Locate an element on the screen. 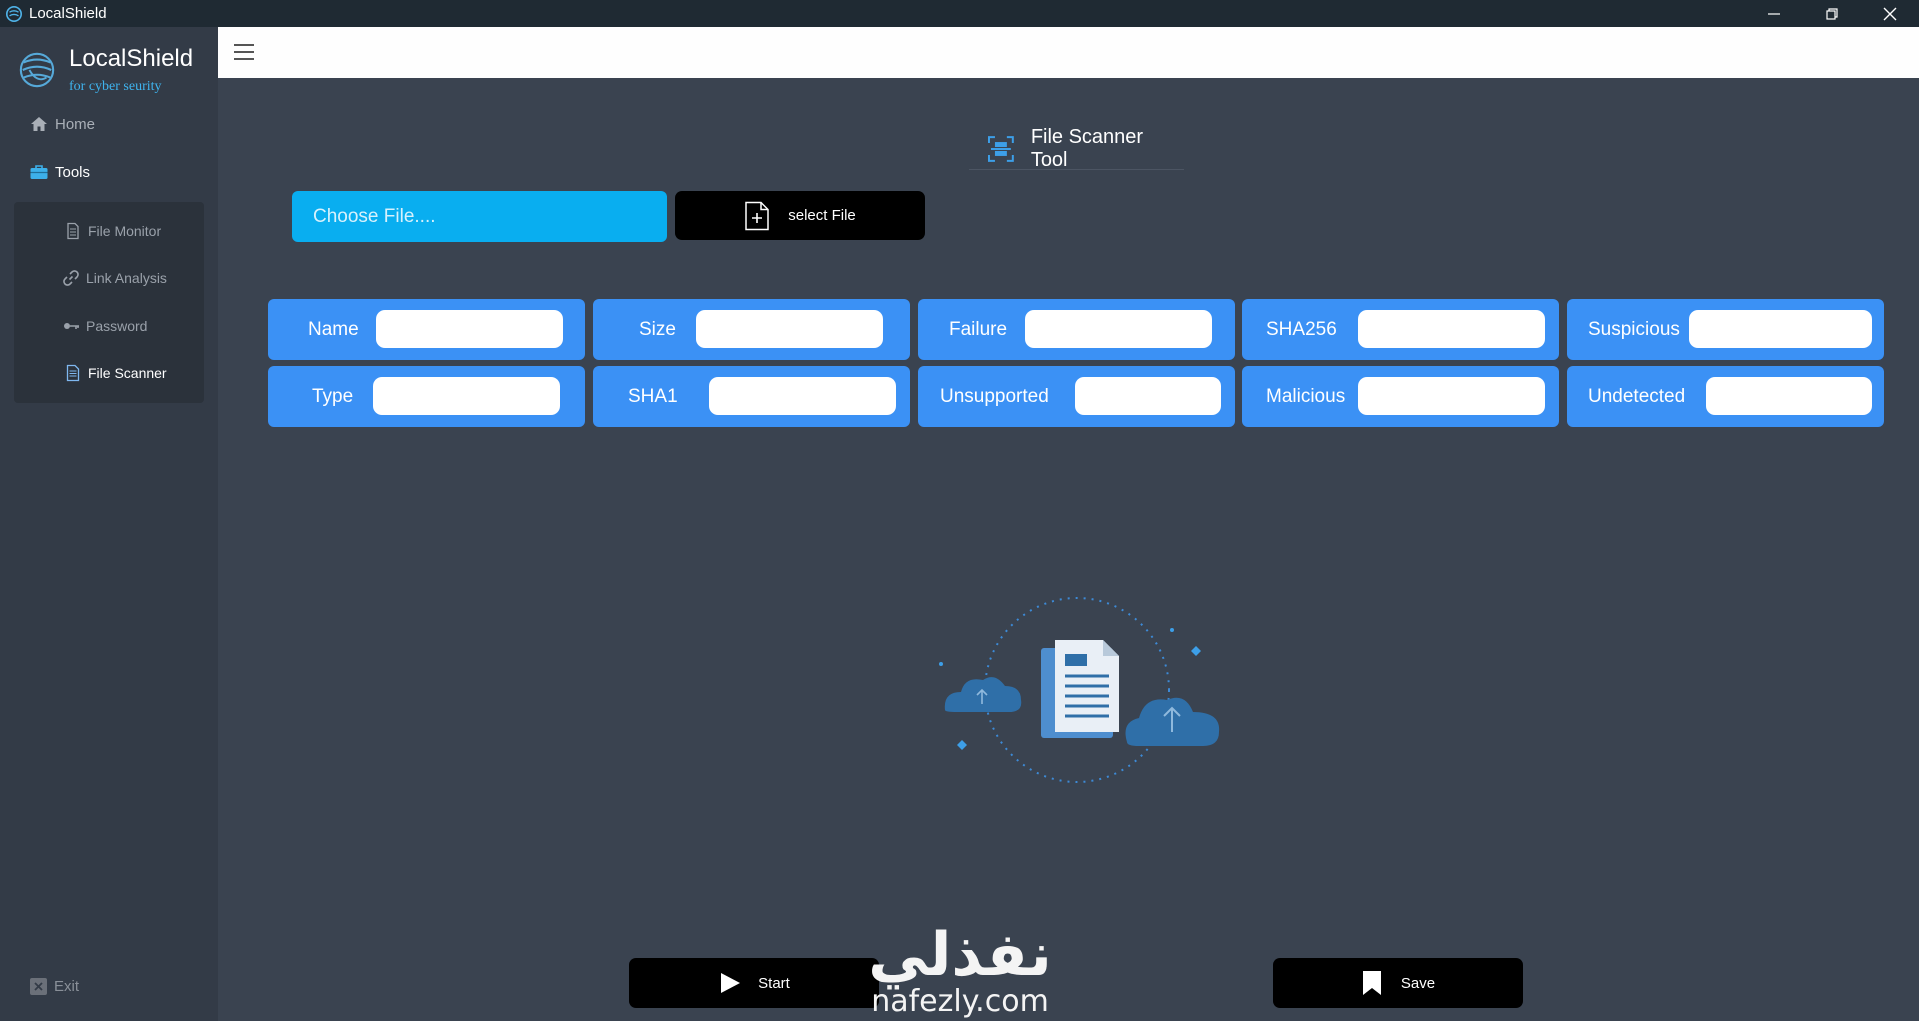  sidebar-item-label: Tools is located at coordinates (73, 172).